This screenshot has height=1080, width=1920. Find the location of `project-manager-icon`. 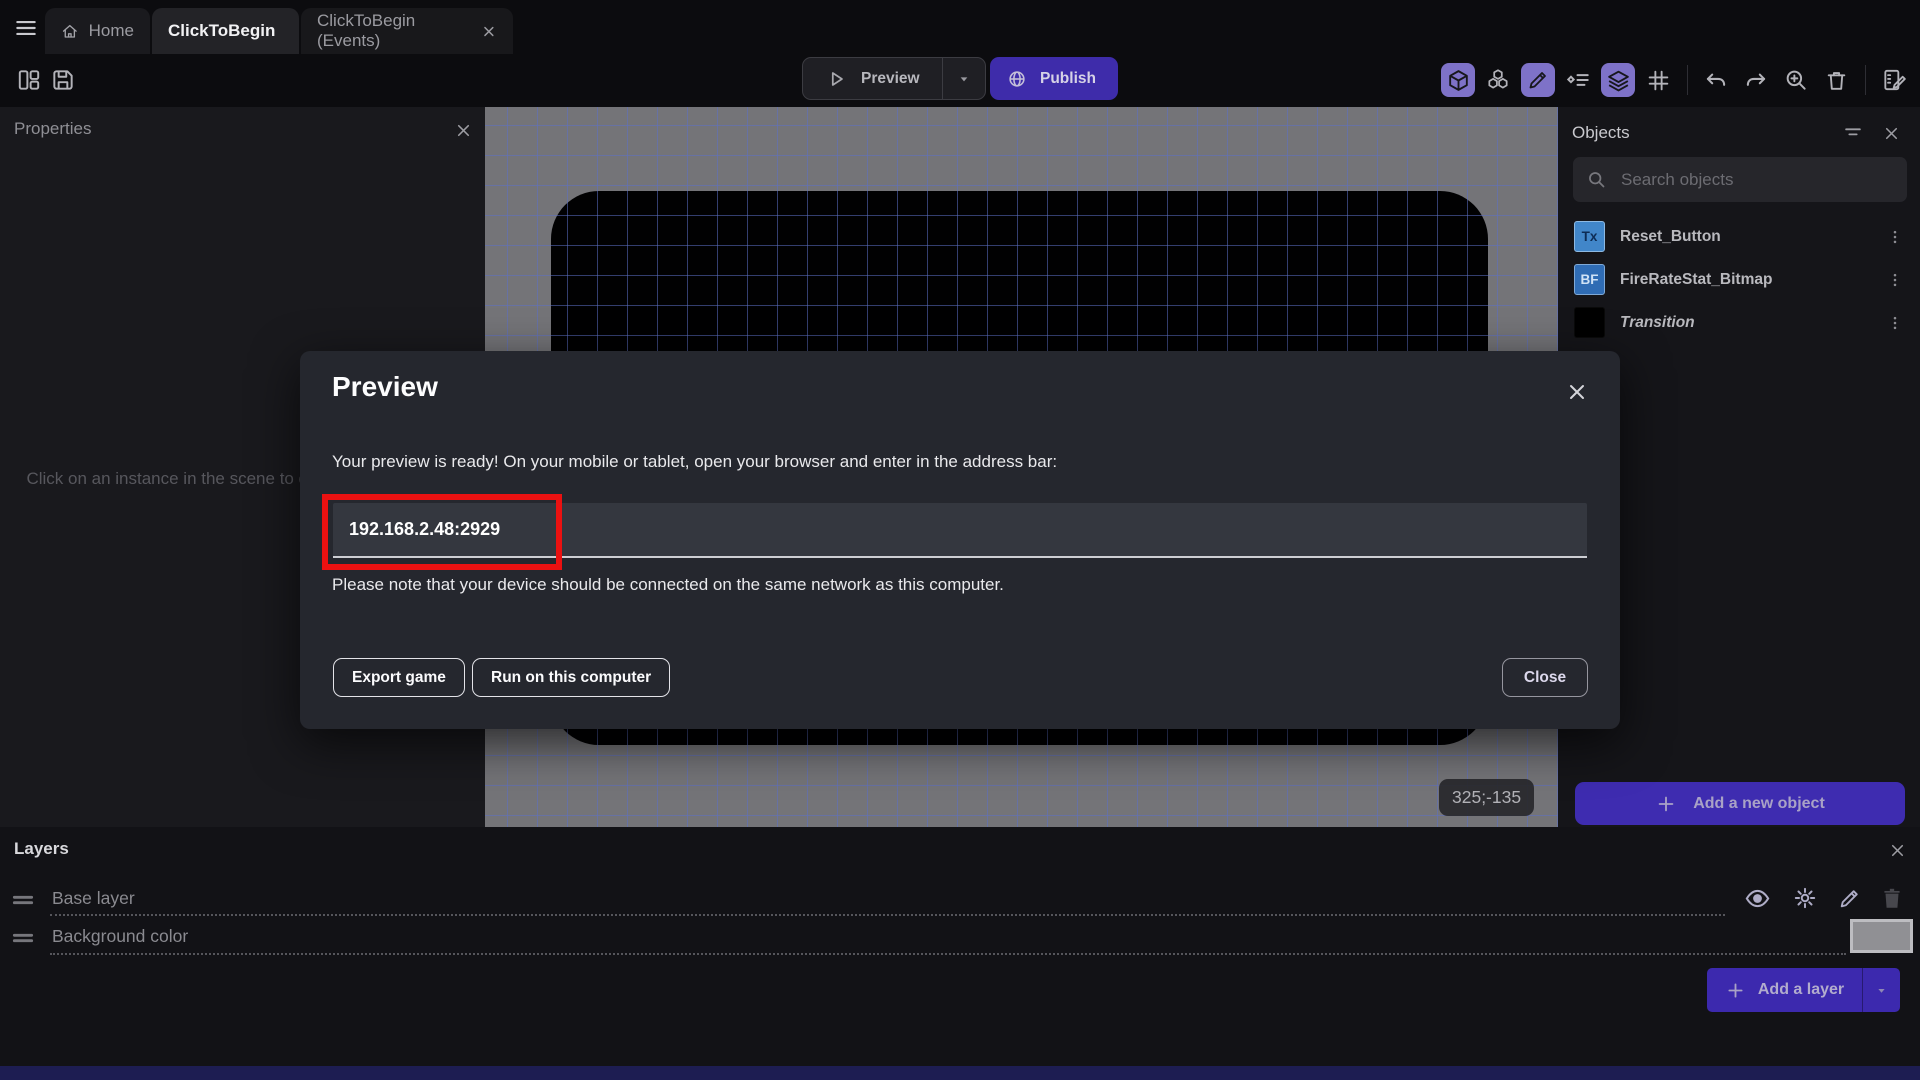

project-manager-icon is located at coordinates (29, 80).